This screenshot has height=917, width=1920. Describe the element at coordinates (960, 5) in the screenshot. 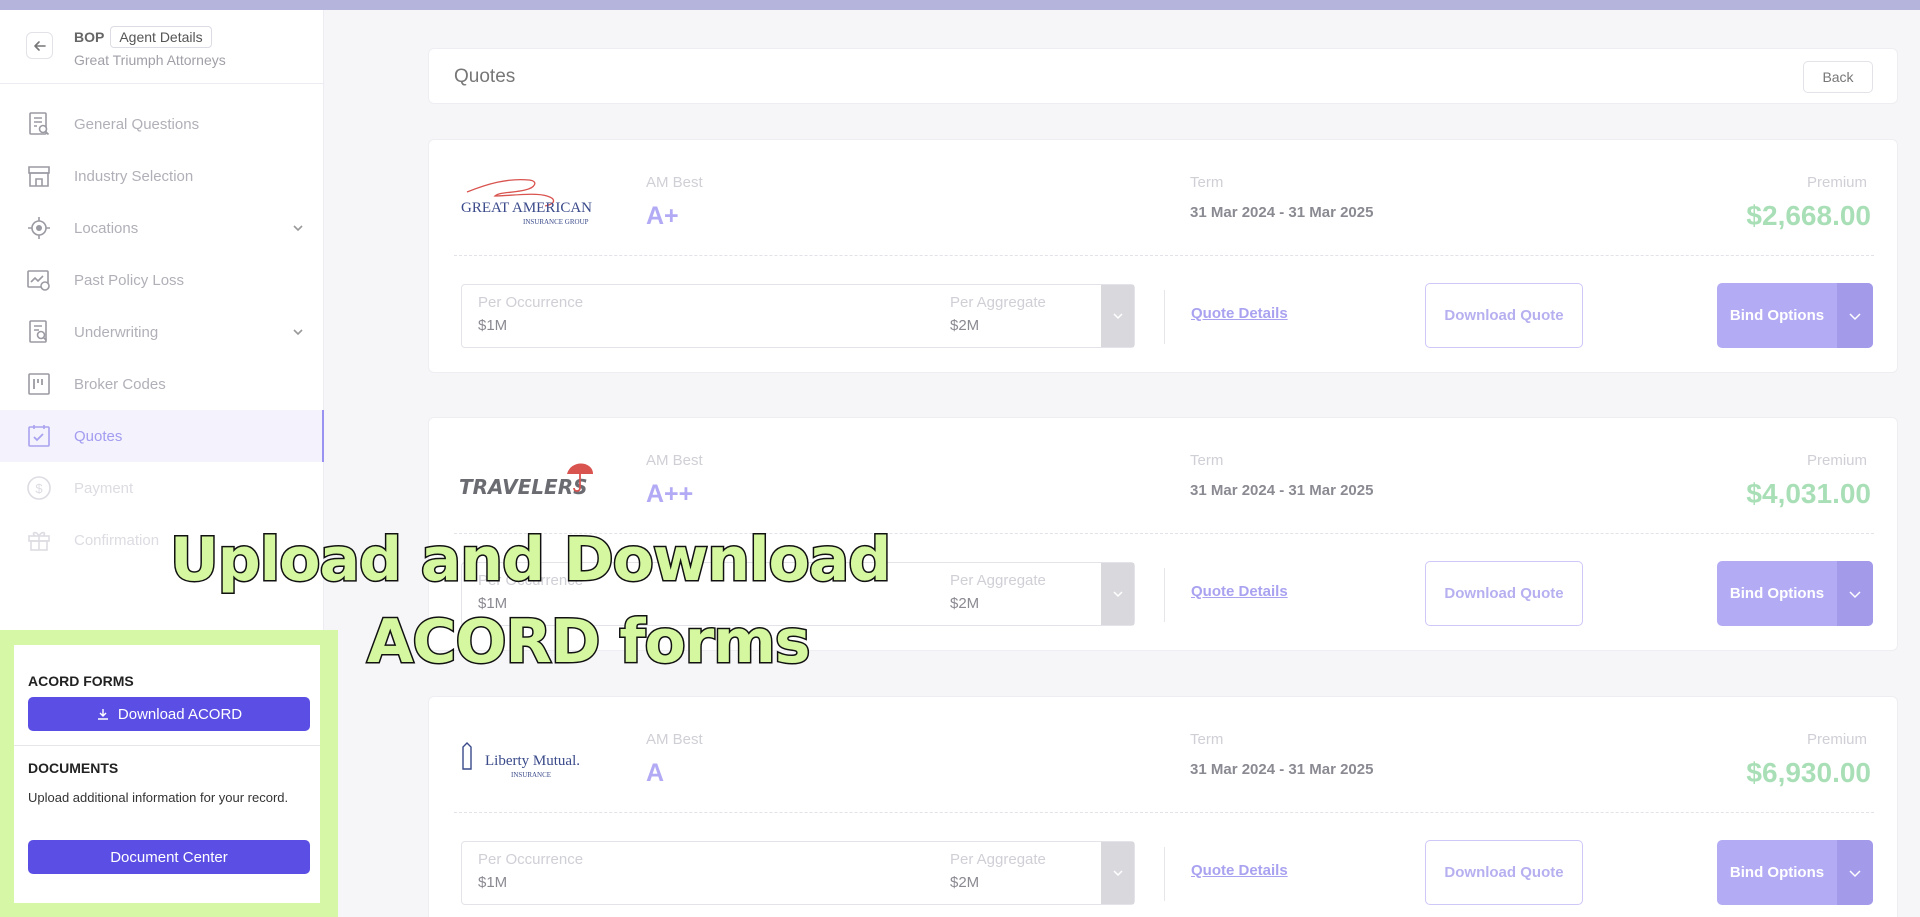

I see `top-accent-bar` at that location.